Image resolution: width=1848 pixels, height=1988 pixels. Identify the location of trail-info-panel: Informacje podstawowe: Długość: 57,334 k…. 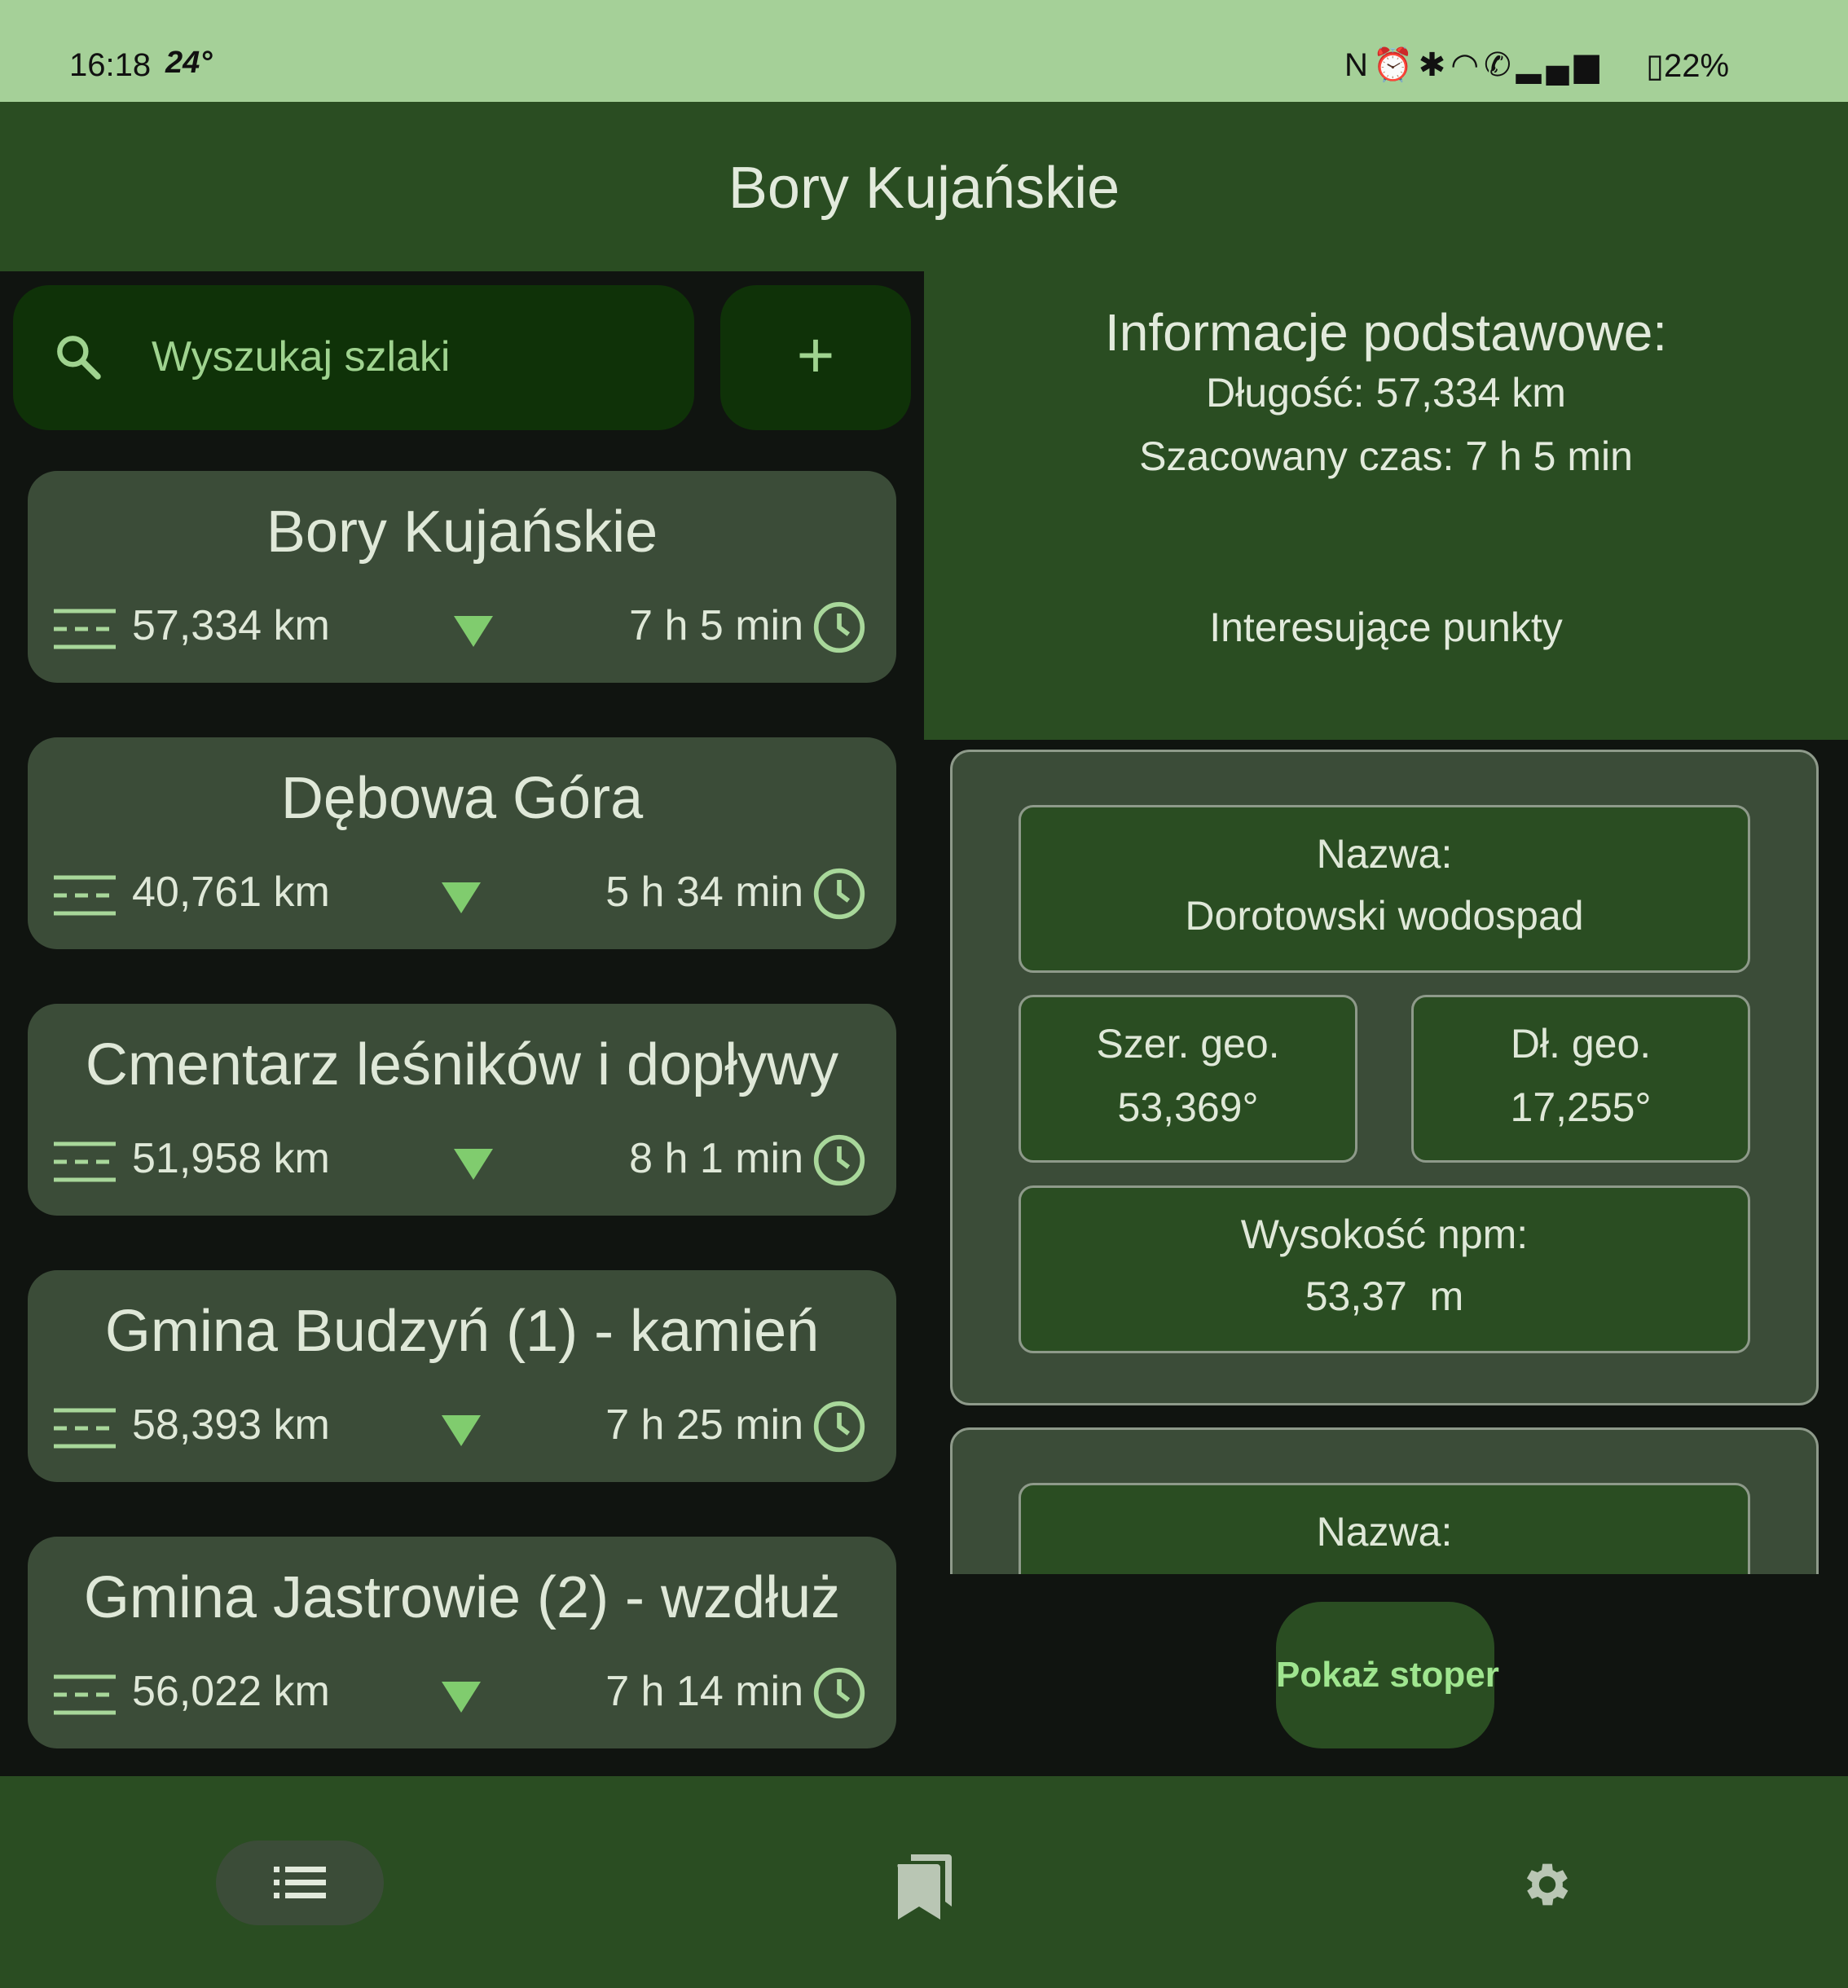
(1386, 506).